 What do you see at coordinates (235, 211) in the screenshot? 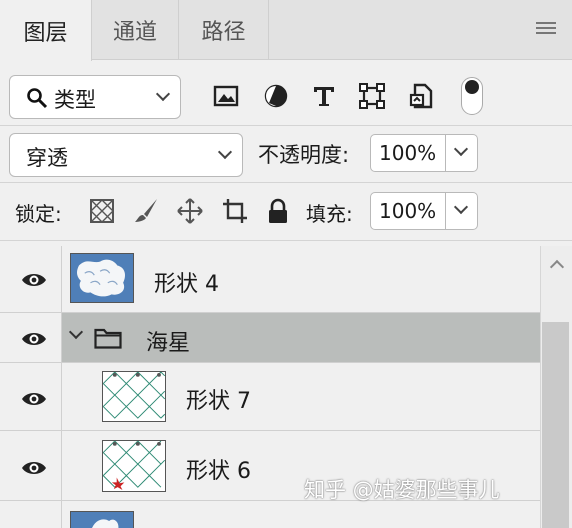
I see `lock-artboard-icon` at bounding box center [235, 211].